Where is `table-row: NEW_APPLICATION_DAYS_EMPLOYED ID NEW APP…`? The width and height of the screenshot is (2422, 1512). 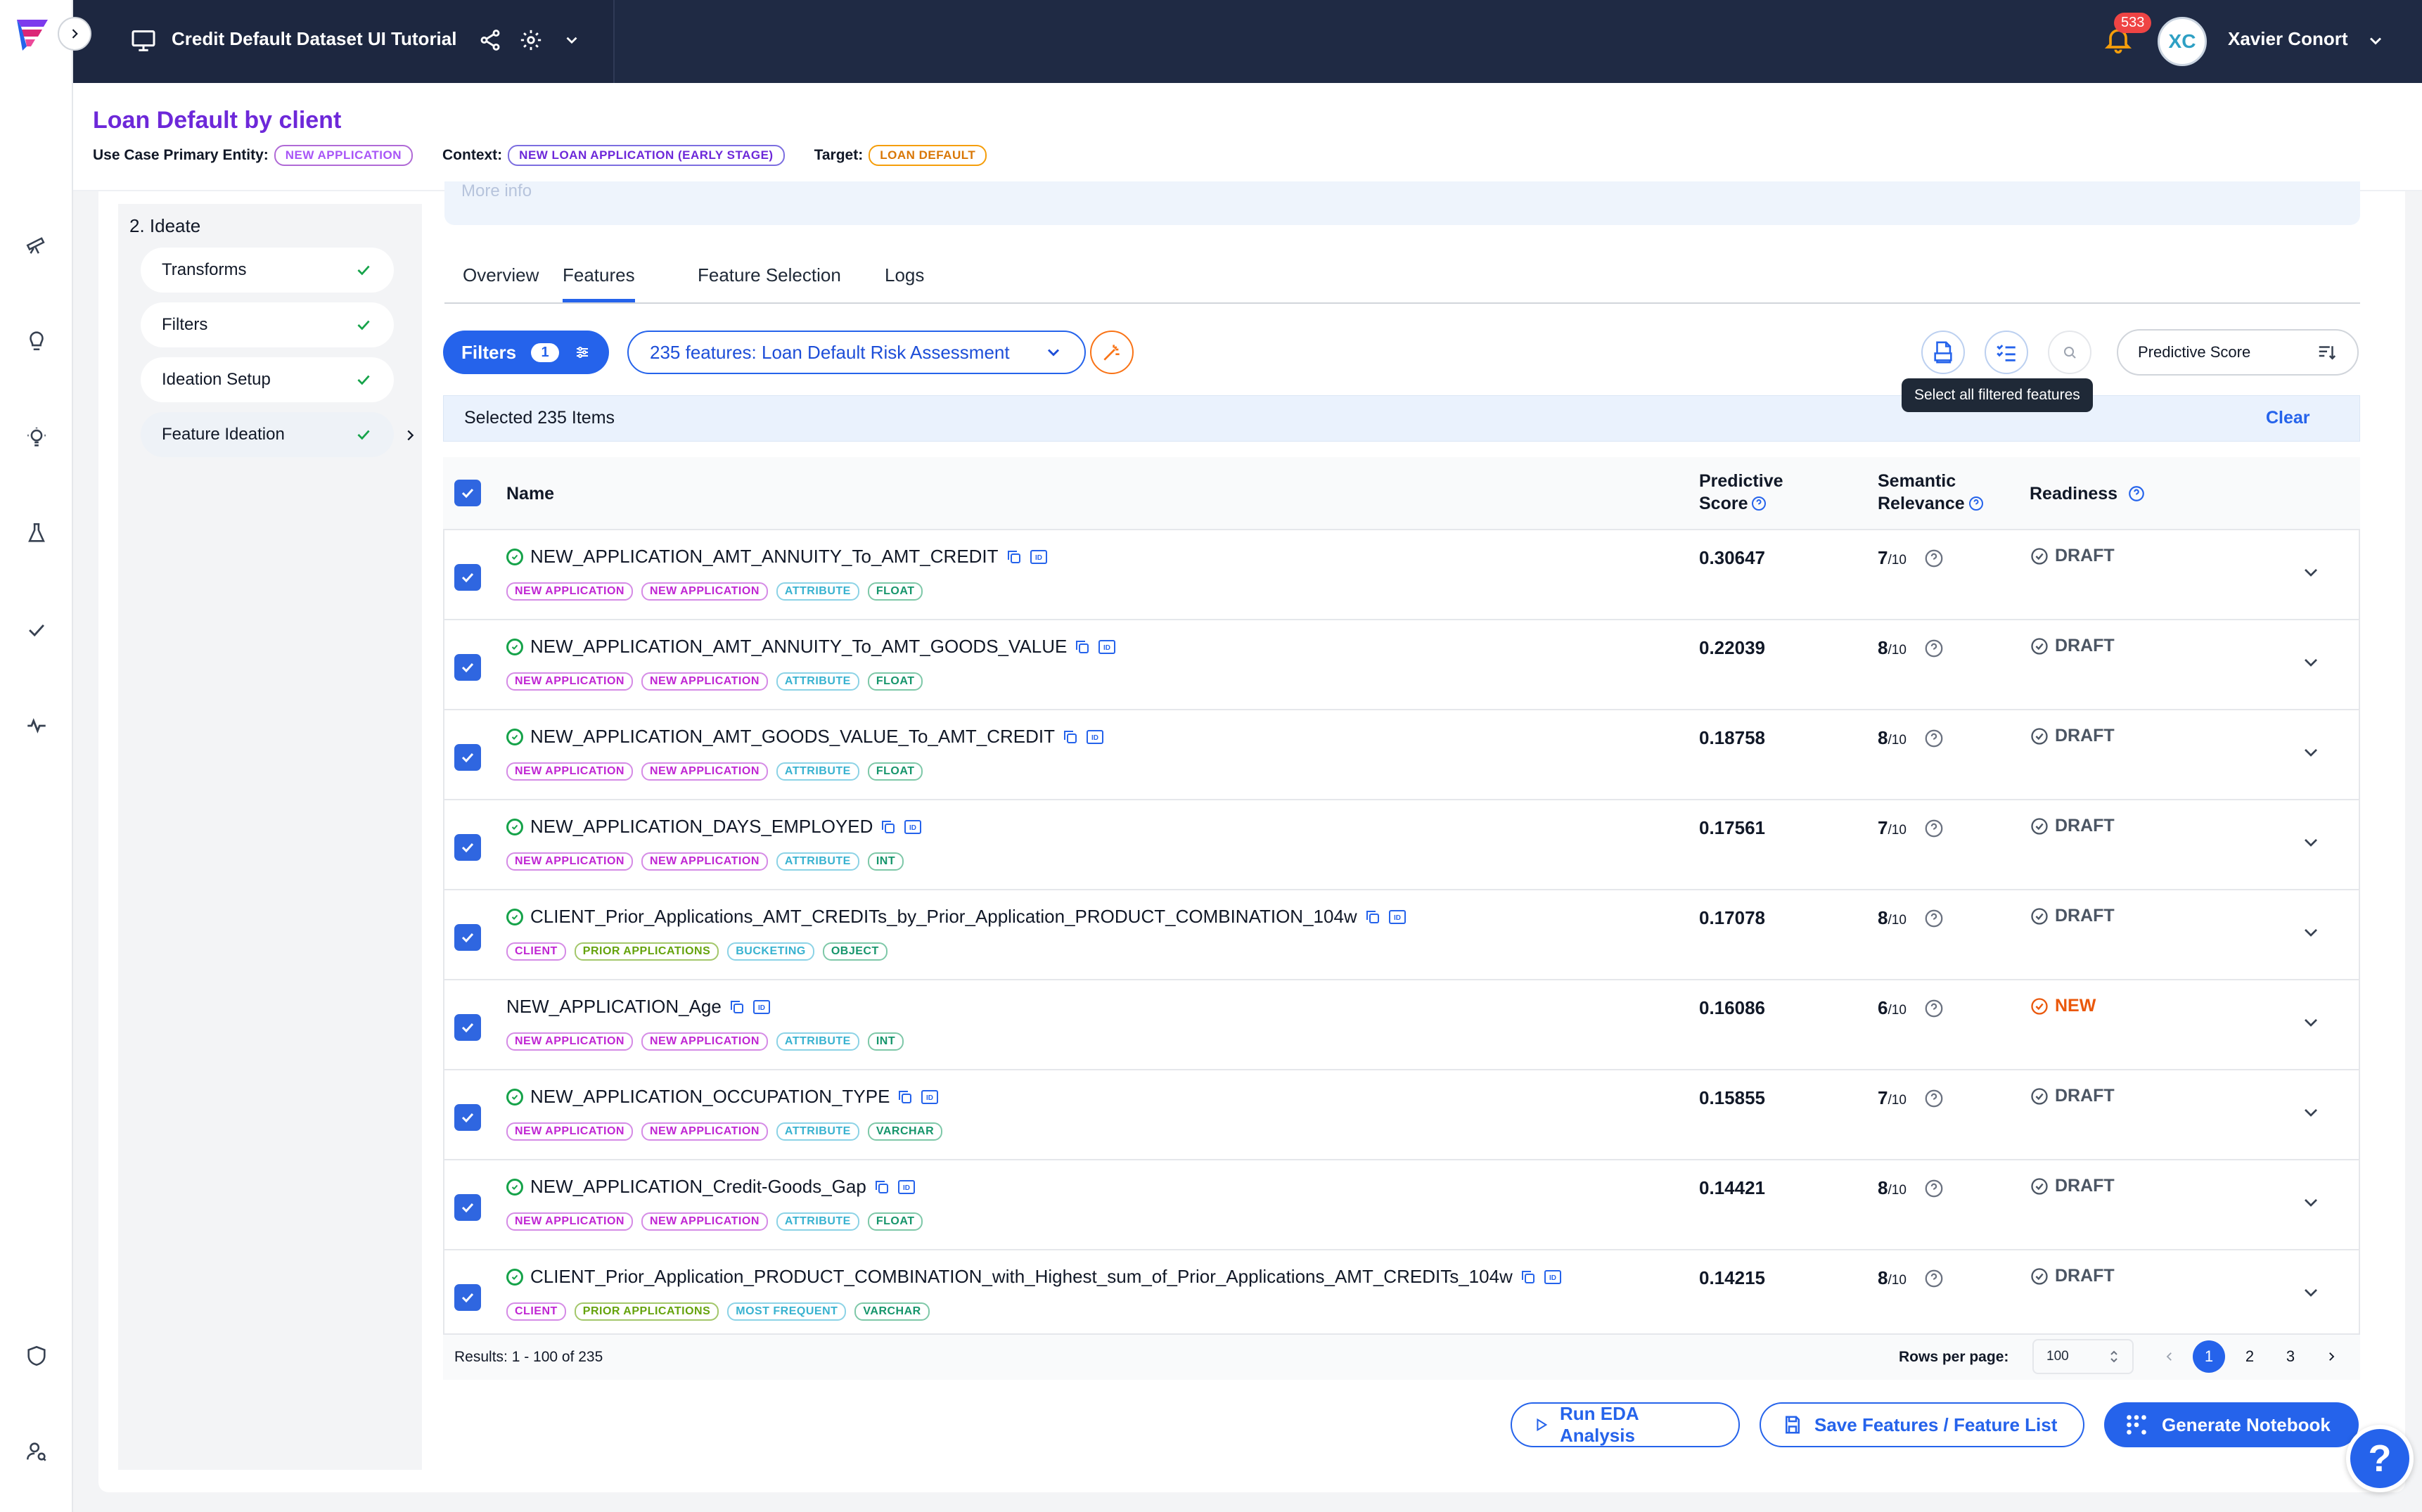
table-row: NEW_APPLICATION_DAYS_EMPLOYED ID NEW APP… is located at coordinates (1401, 845).